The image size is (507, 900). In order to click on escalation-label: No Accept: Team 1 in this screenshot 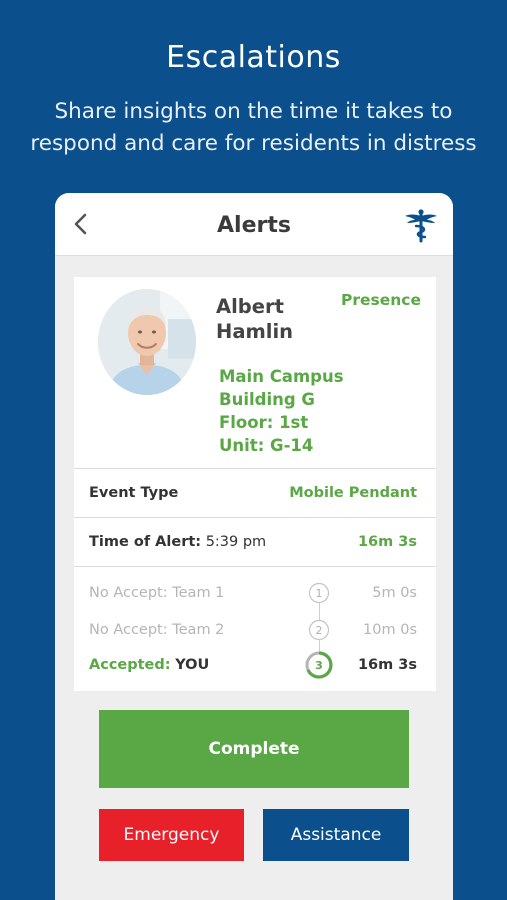, I will do `click(157, 593)`.